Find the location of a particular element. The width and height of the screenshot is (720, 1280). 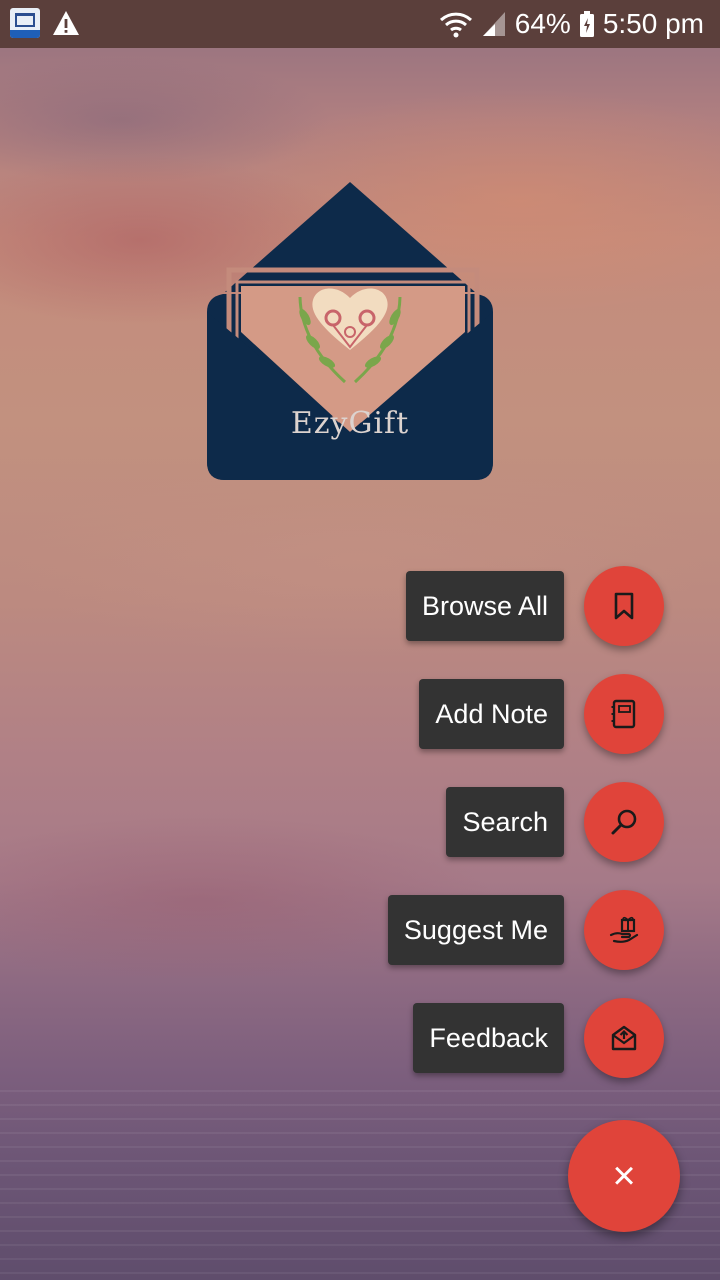

gift-hand-icon is located at coordinates (624, 930).